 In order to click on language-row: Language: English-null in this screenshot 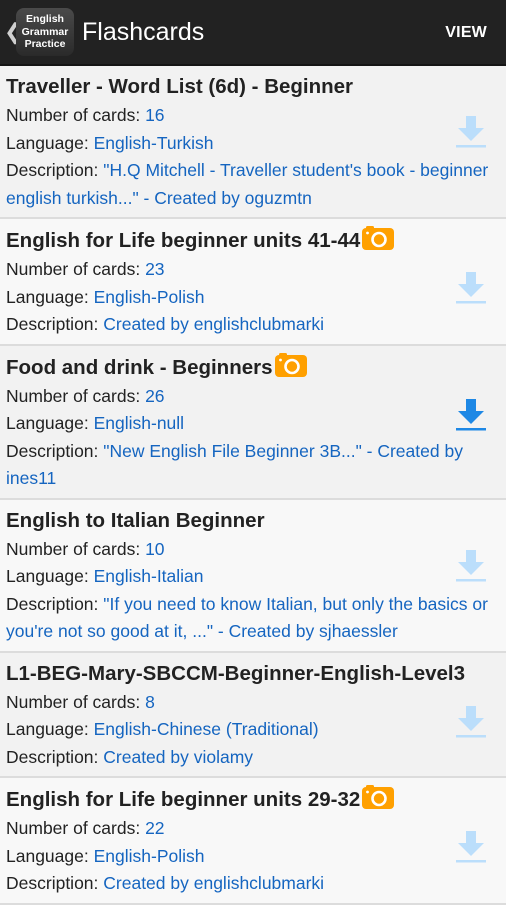, I will do `click(253, 424)`.